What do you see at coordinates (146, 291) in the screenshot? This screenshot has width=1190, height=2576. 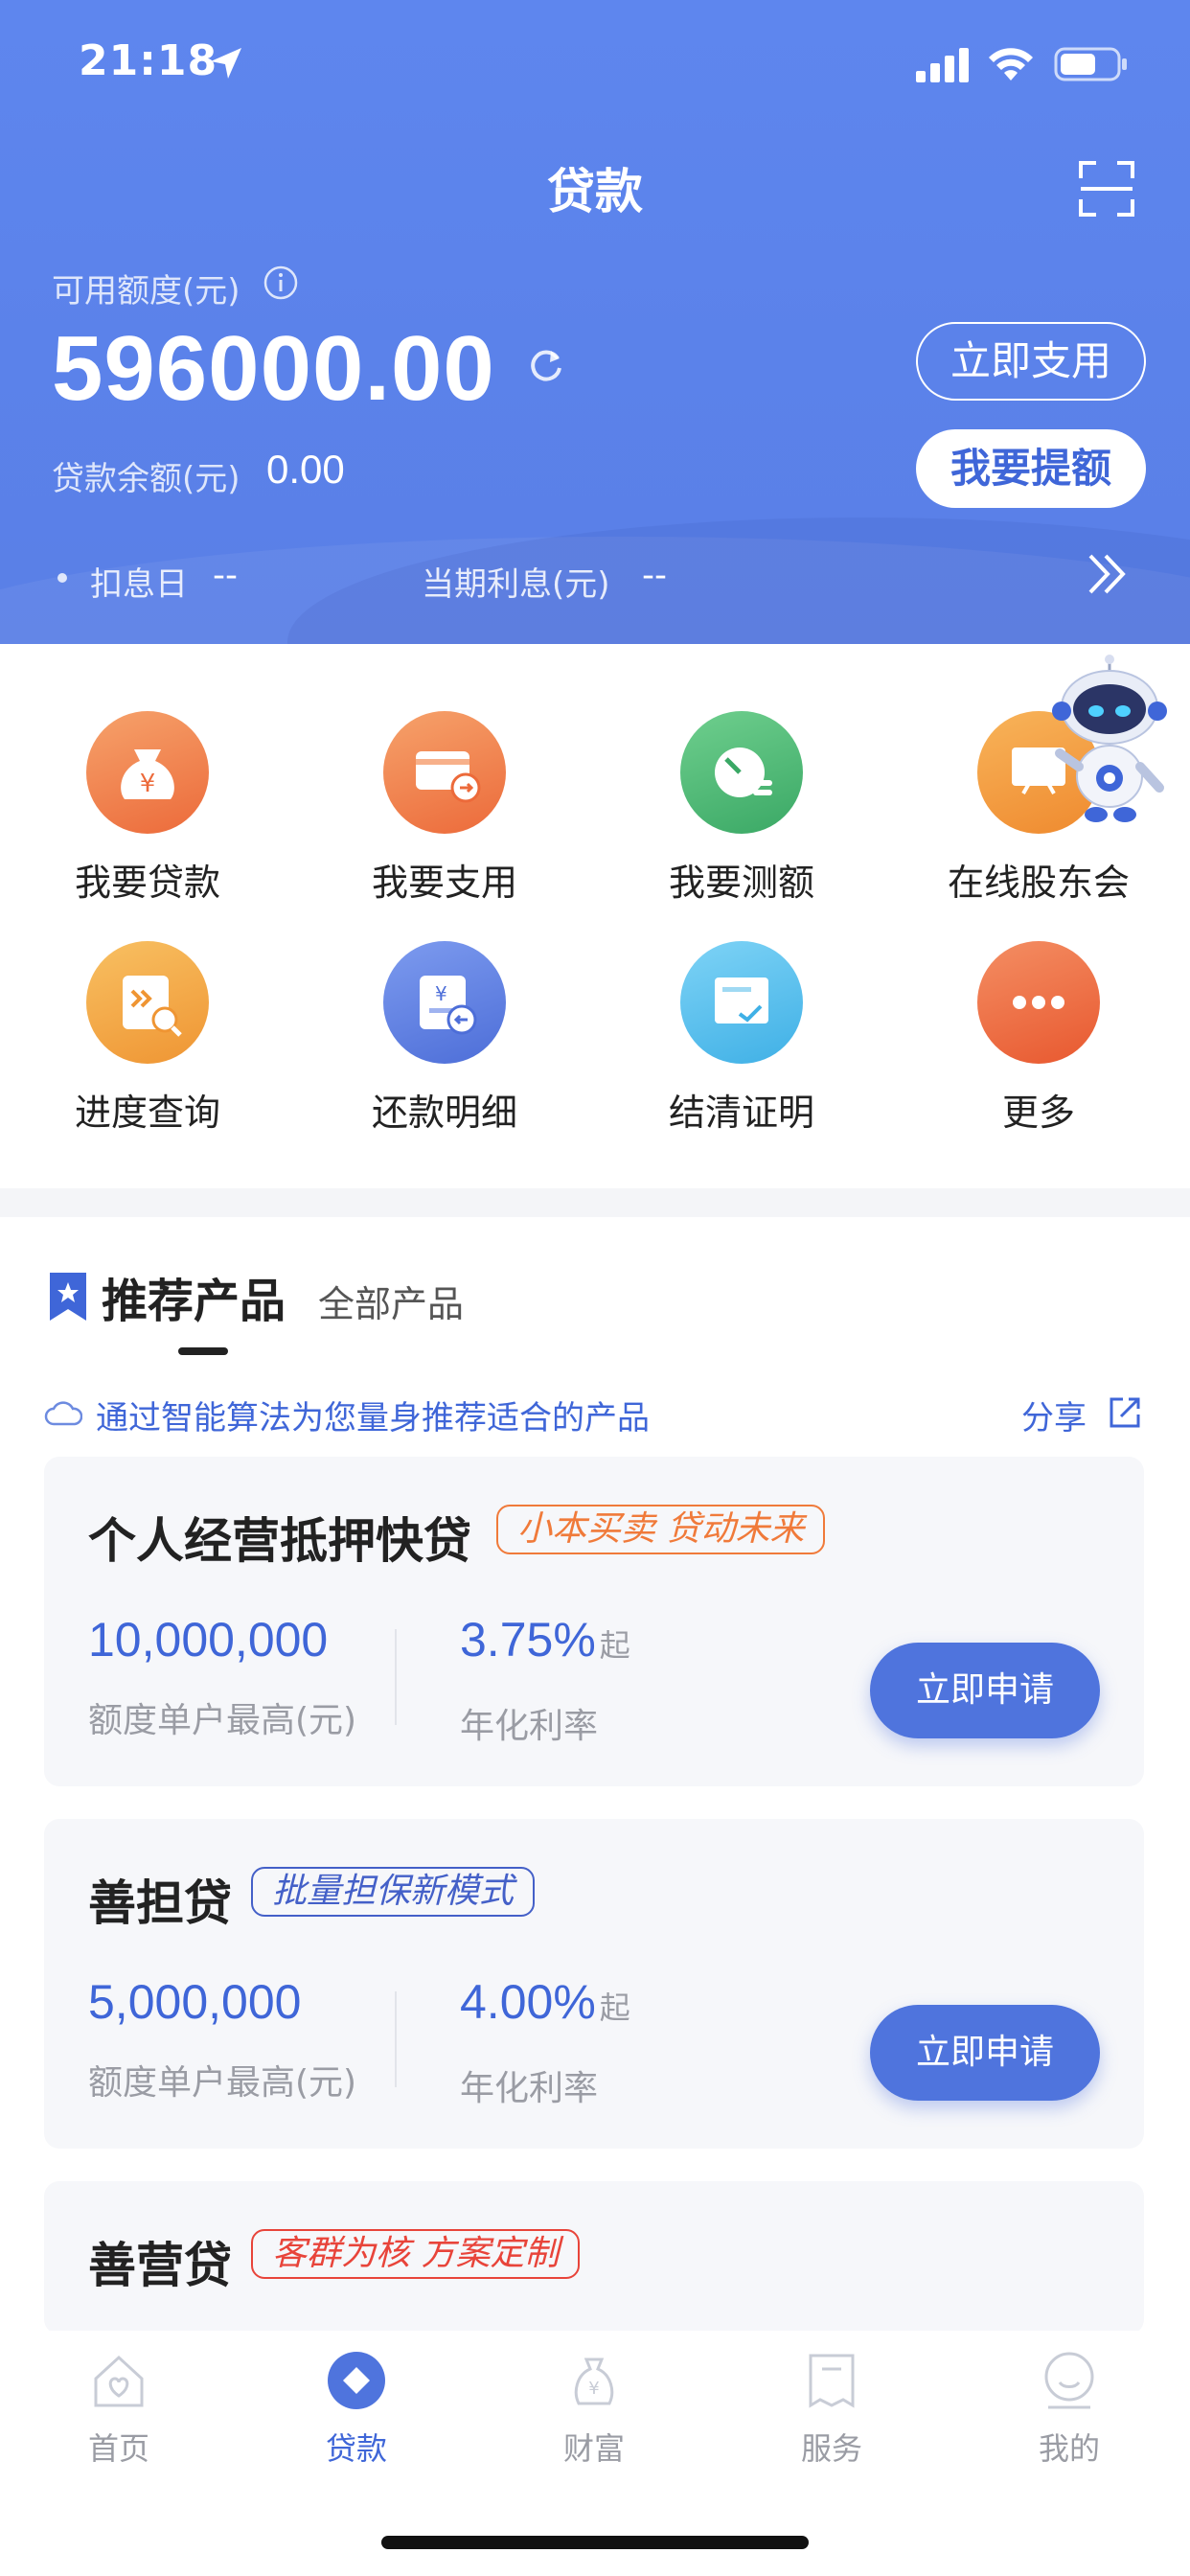 I see `available-credit-label: 可用额度(元)` at bounding box center [146, 291].